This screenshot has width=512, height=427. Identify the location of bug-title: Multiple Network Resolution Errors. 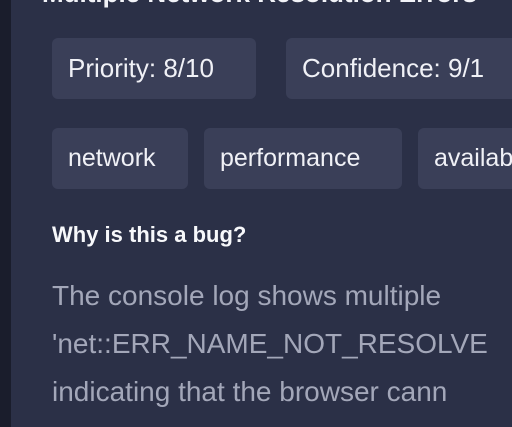
(259, 4).